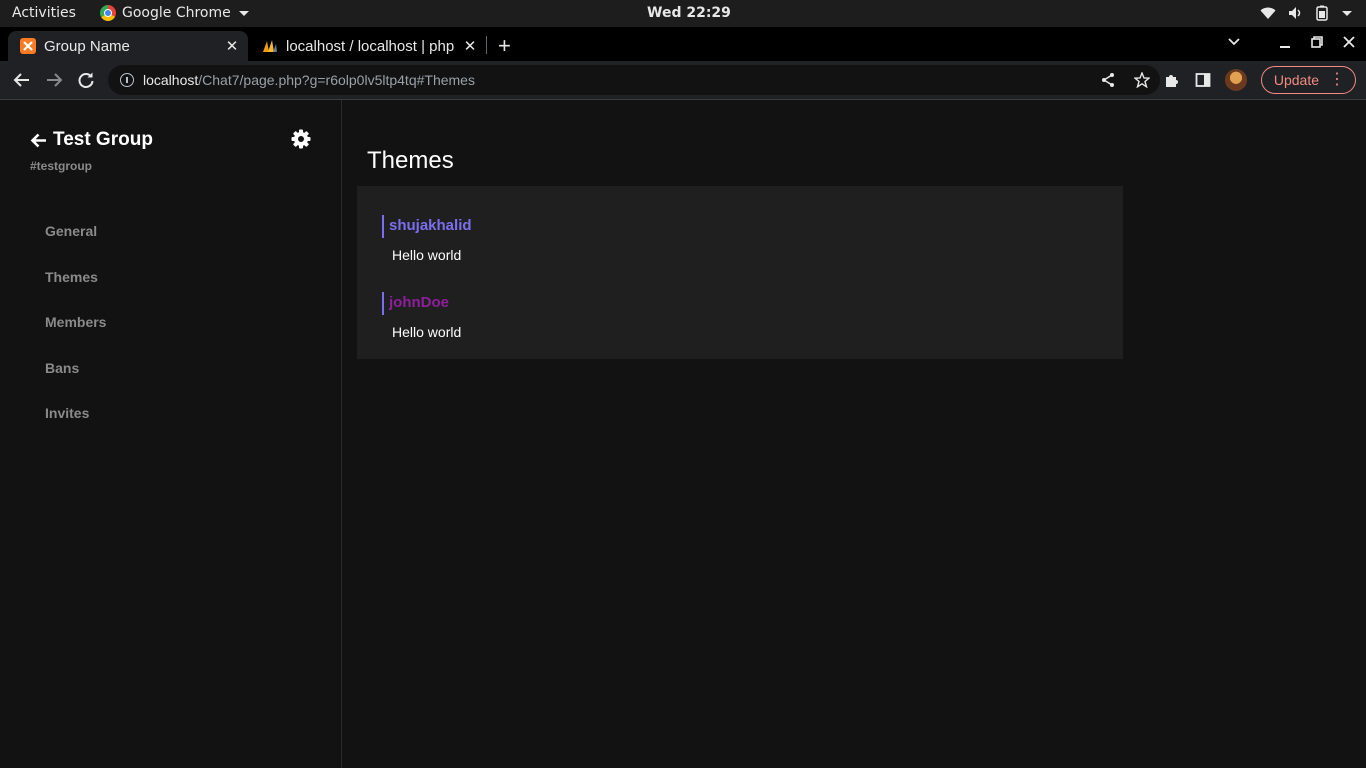 The height and width of the screenshot is (768, 1366). What do you see at coordinates (410, 160) in the screenshot?
I see `page-title: Themes` at bounding box center [410, 160].